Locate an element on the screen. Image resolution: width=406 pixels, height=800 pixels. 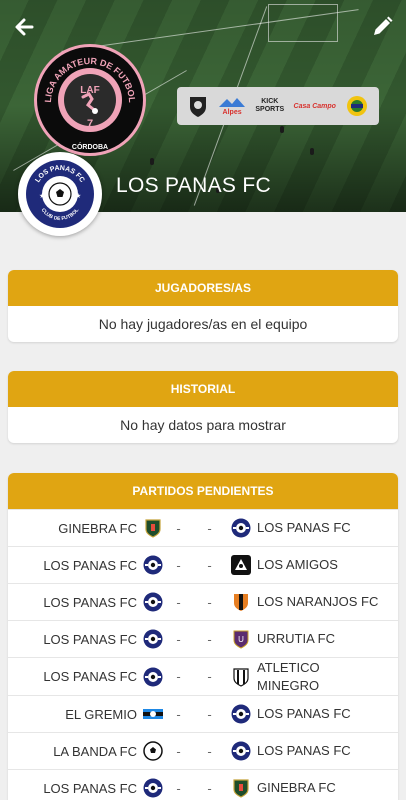
match-away-team: GINEBRA FC is located at coordinates (311, 788).